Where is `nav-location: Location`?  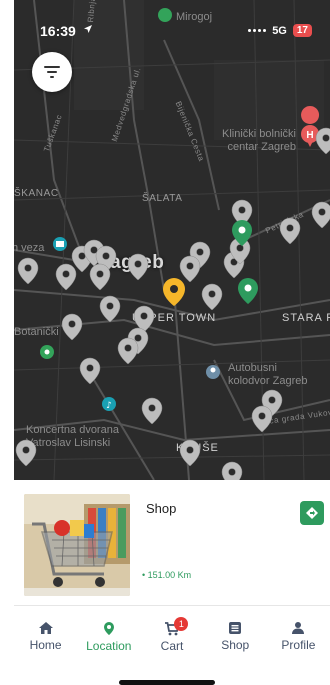
nav-location: Location is located at coordinates (108, 633).